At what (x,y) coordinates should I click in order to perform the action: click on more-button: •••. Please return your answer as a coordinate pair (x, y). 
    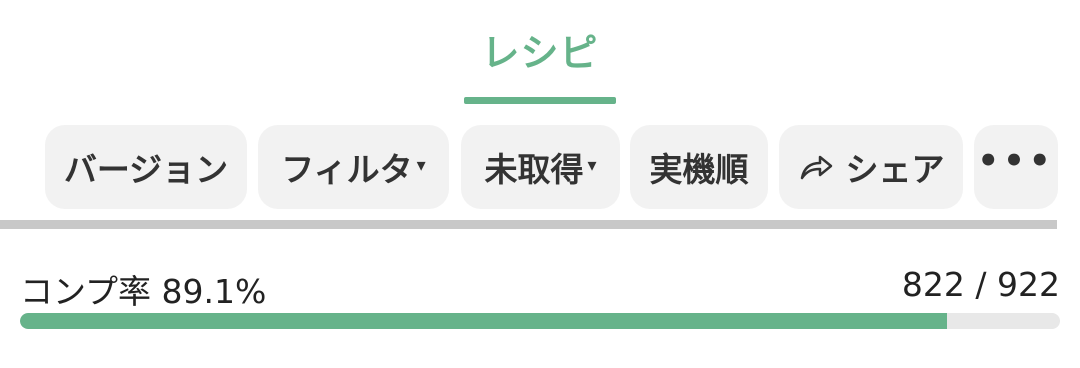
    Looking at the image, I should click on (1016, 167).